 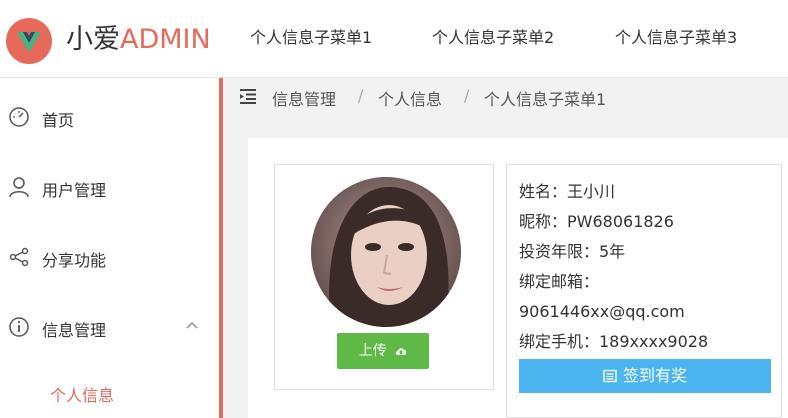 I want to click on sidebar-item-label: 用户管理, so click(x=74, y=190).